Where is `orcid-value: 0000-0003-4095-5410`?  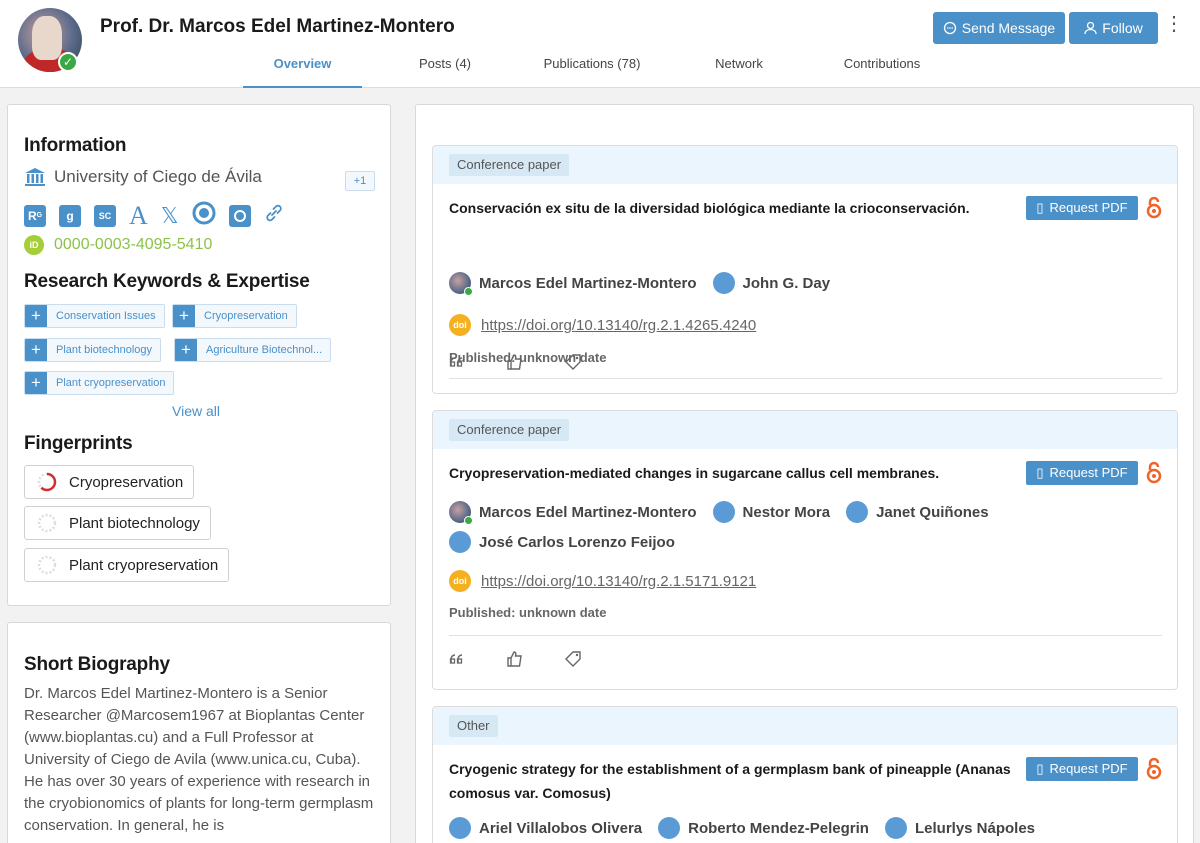
orcid-value: 0000-0003-4095-5410 is located at coordinates (133, 244).